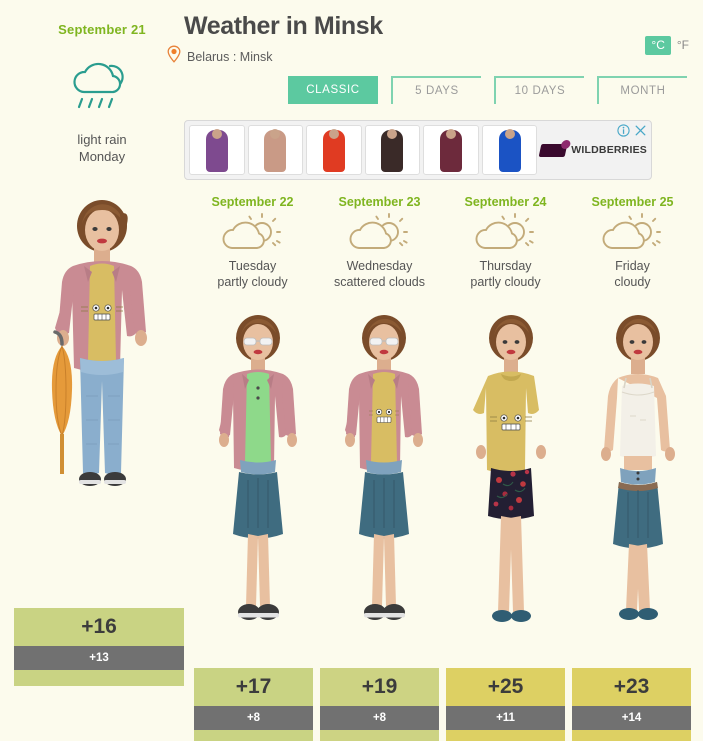 This screenshot has height=741, width=703. Describe the element at coordinates (623, 133) in the screenshot. I see `info-icon` at that location.